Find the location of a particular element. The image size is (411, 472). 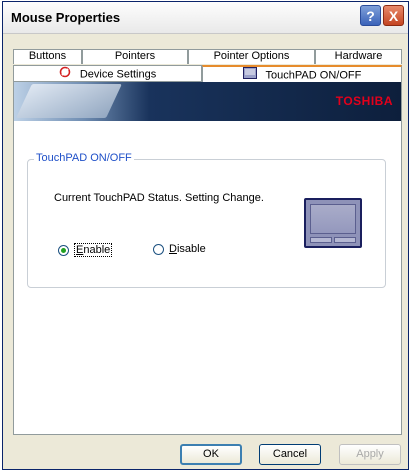

apply-button: Apply is located at coordinates (370, 454).